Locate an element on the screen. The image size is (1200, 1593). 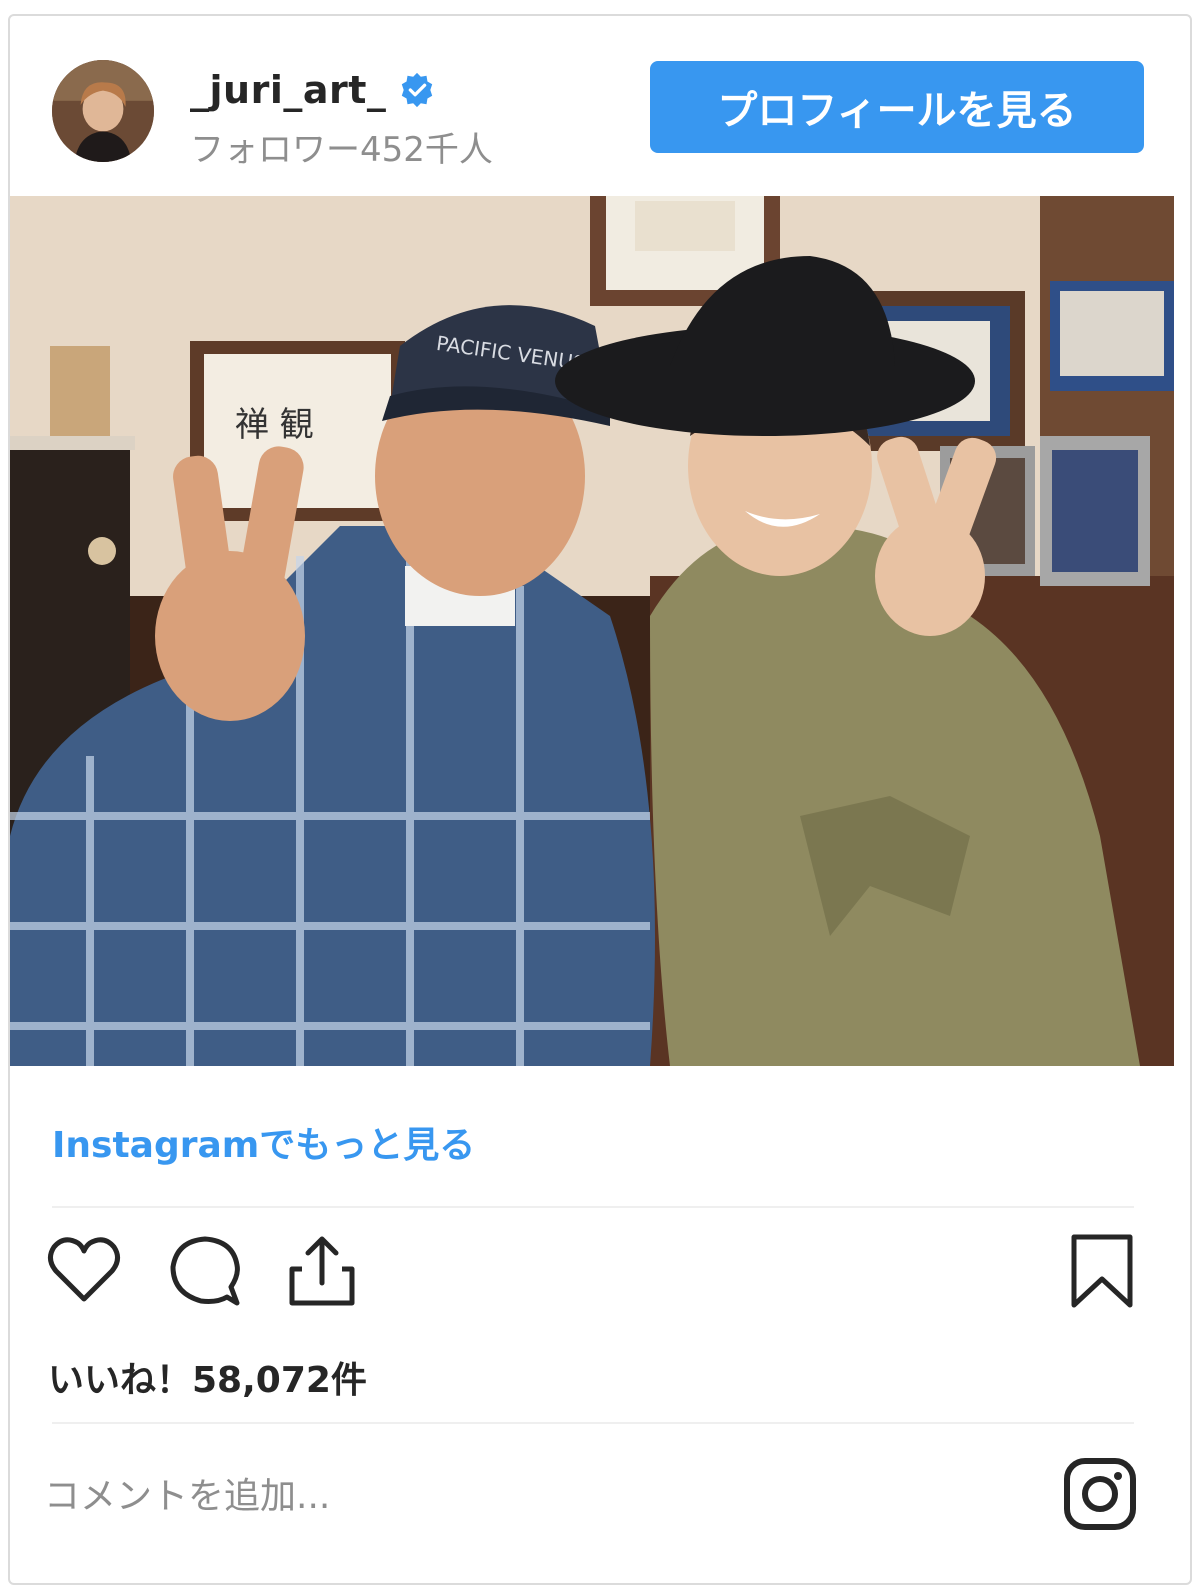
view-profile-button: プロフィールを見る is located at coordinates (897, 107).